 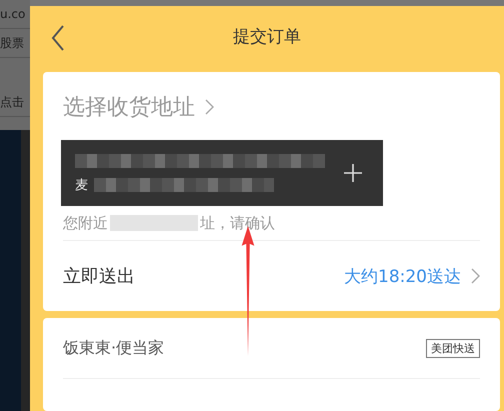 What do you see at coordinates (271, 276) in the screenshot?
I see `delivery-row: 立即送出 大约18:20送达` at bounding box center [271, 276].